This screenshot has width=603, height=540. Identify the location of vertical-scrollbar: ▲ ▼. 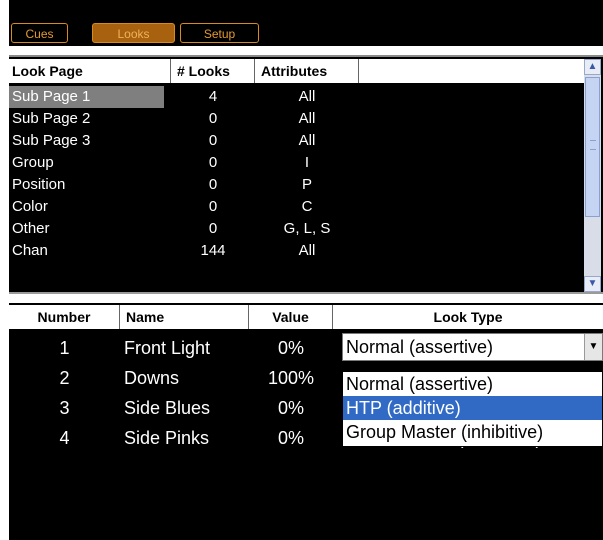
(592, 175).